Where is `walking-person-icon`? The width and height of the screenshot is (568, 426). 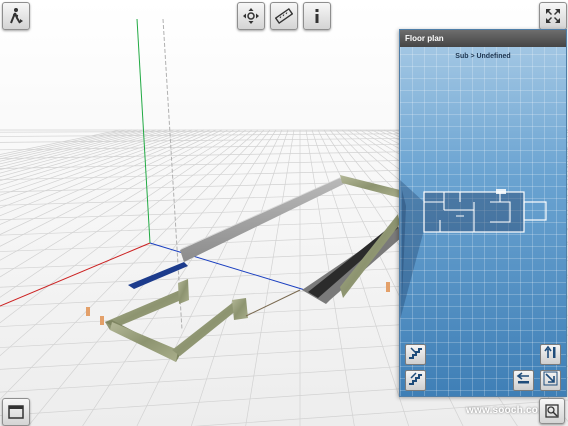
walking-person-icon is located at coordinates (16, 16).